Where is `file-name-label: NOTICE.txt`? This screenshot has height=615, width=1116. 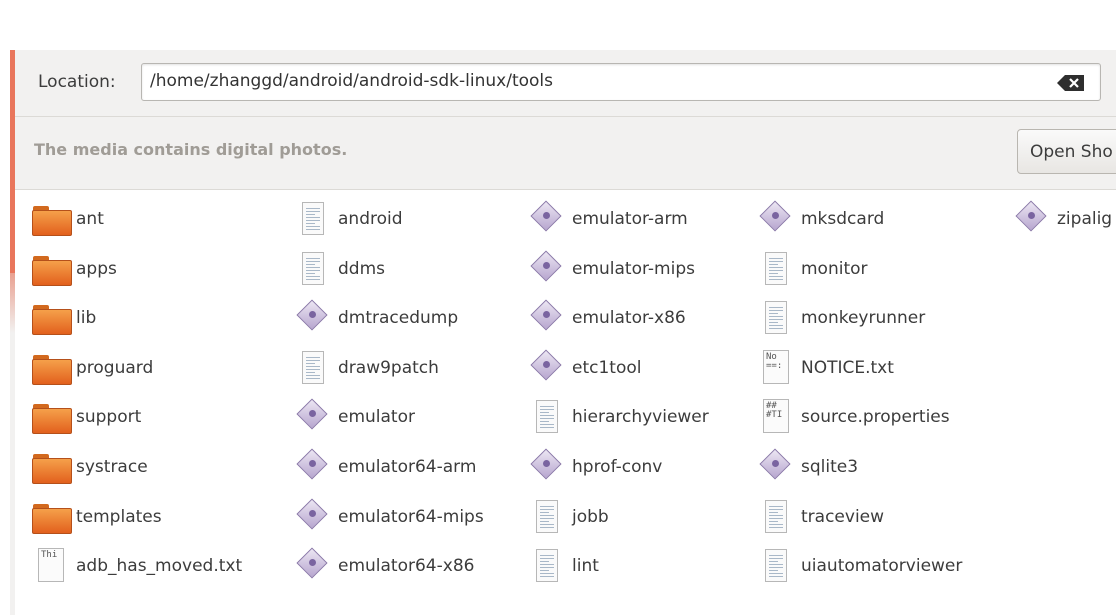
file-name-label: NOTICE.txt is located at coordinates (847, 368).